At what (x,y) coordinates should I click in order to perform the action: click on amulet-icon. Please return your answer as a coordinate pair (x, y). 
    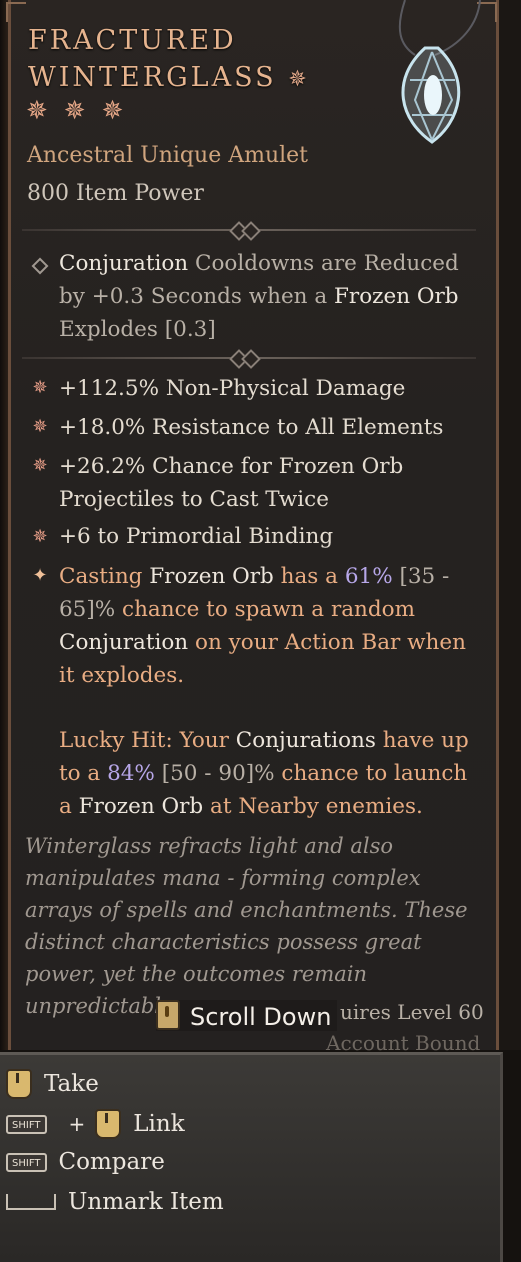
    Looking at the image, I should click on (439, 72).